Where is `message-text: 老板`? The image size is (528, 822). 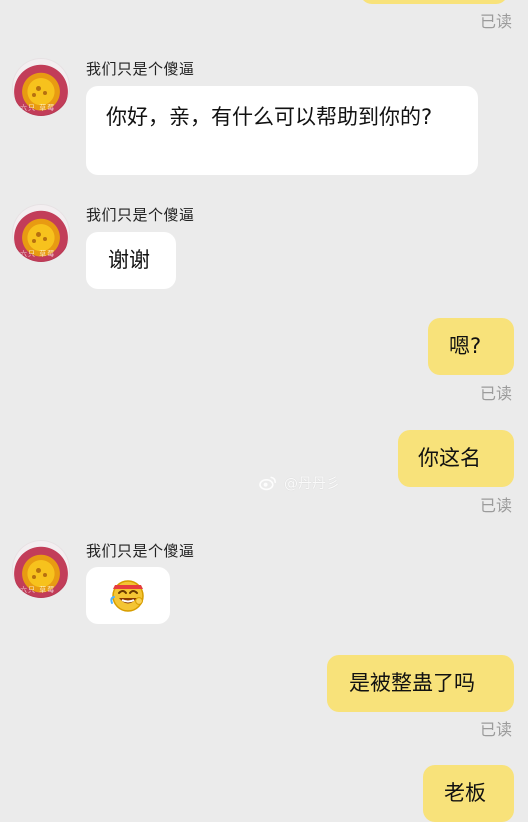
message-text: 老板 is located at coordinates (465, 793).